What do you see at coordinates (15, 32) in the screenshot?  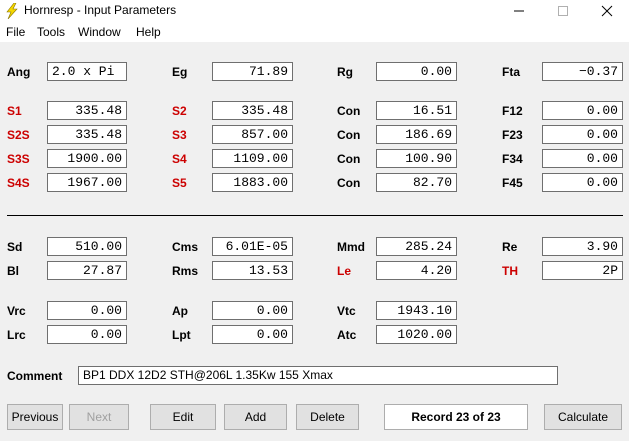 I see `menu-file: File` at bounding box center [15, 32].